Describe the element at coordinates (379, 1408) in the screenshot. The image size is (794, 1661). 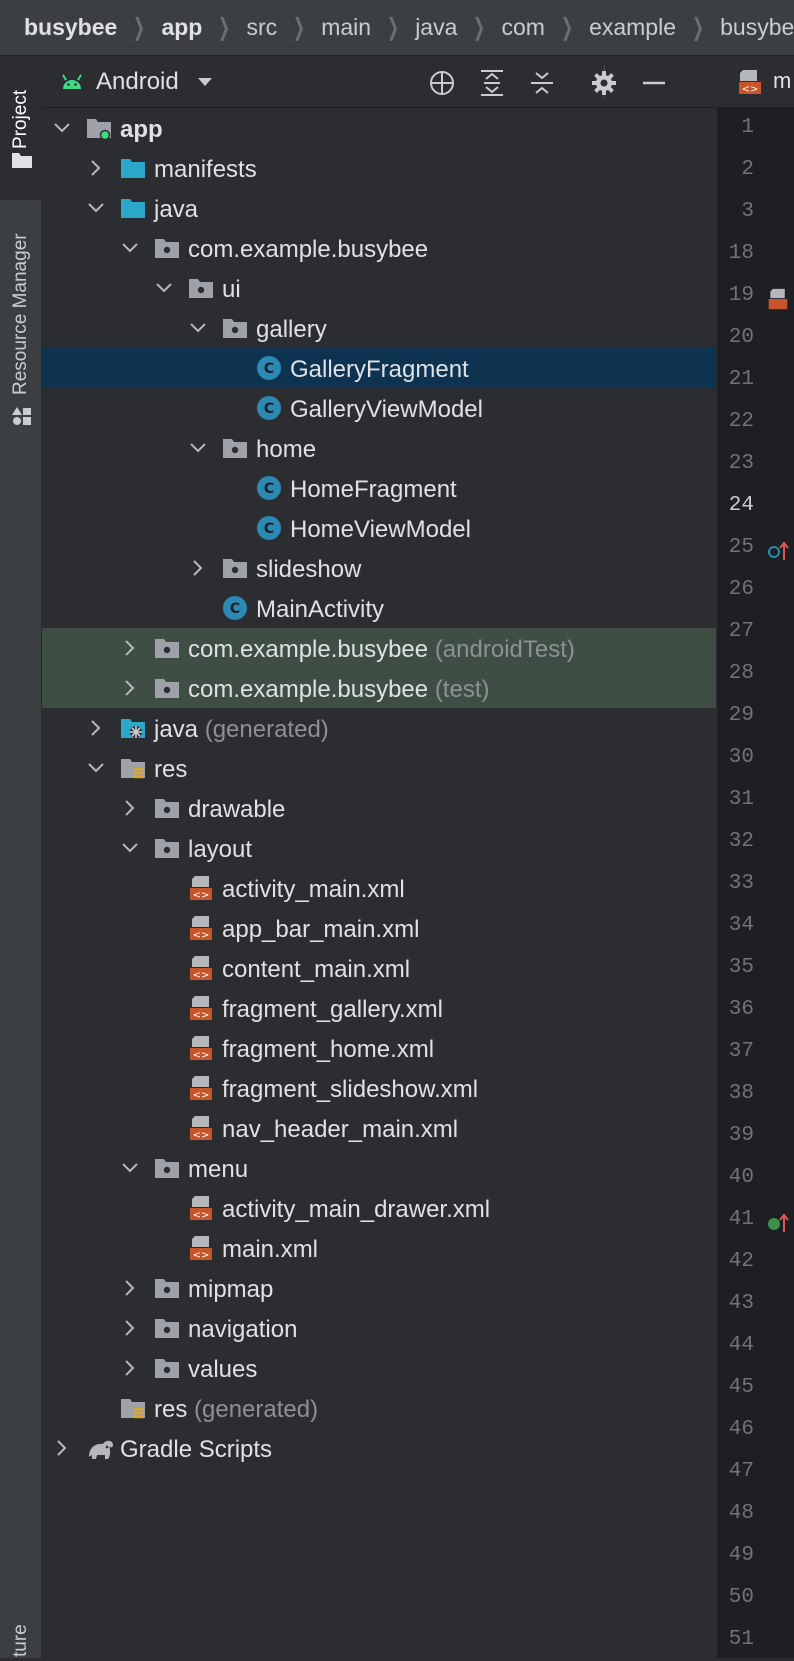
I see `tree-item: res (generated)` at that location.